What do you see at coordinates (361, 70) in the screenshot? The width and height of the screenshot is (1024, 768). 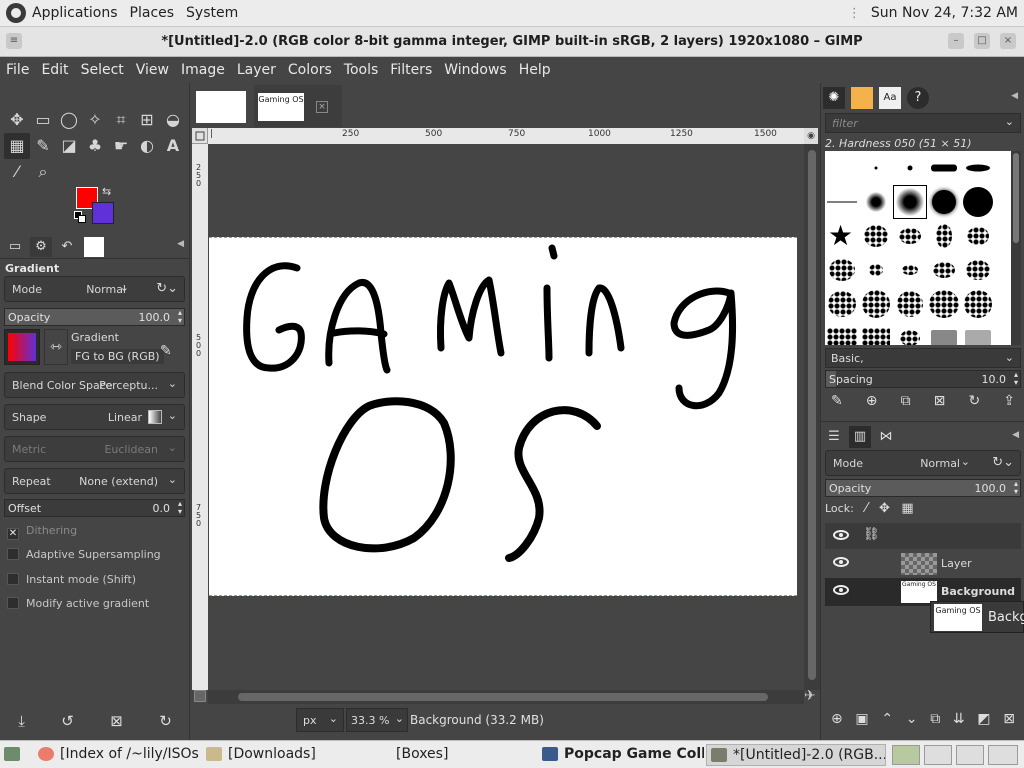 I see `menu-tools: Tools` at bounding box center [361, 70].